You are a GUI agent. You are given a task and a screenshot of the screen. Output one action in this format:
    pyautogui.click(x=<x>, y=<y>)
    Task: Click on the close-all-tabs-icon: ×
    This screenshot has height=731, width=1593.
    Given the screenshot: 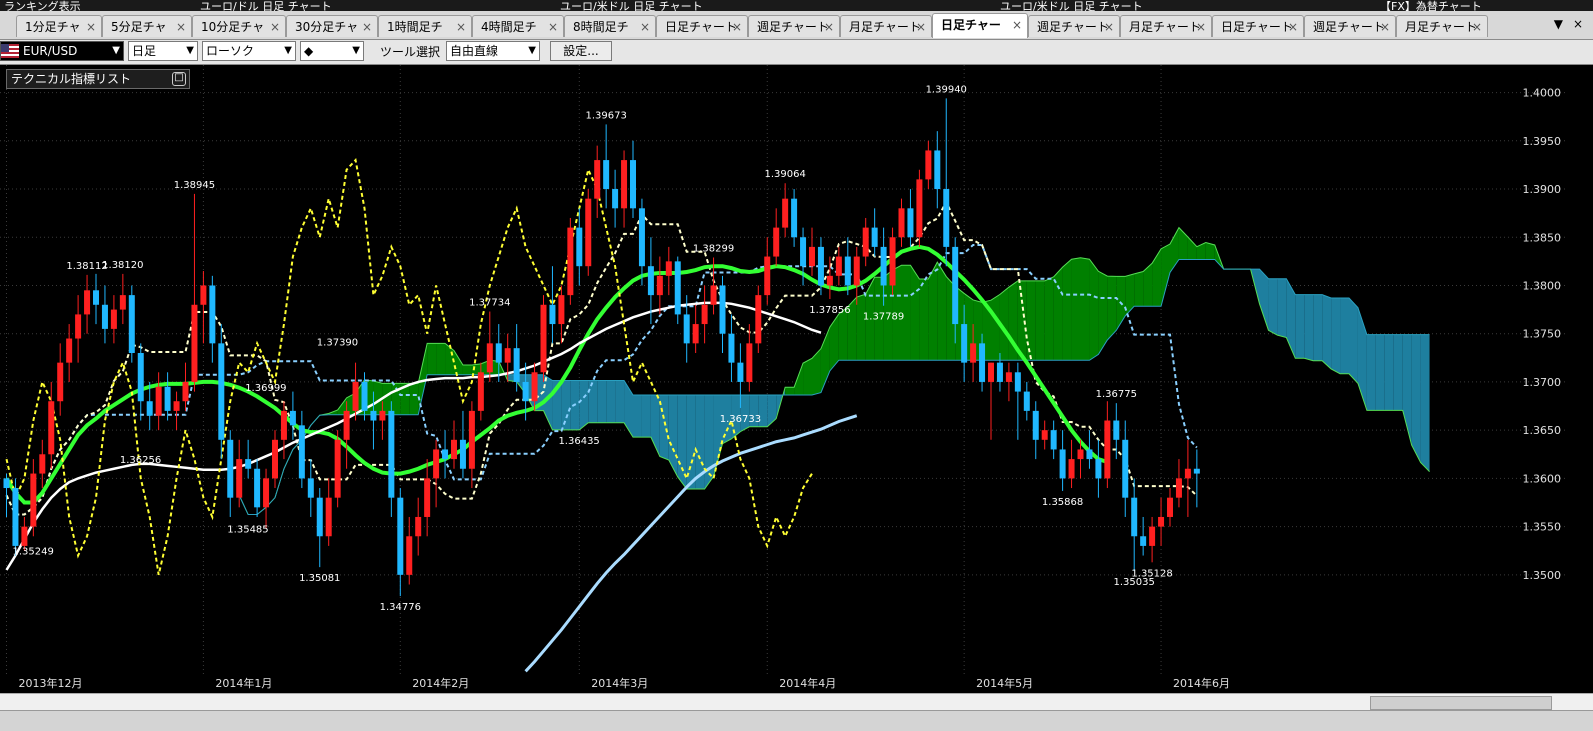 What is the action you would take?
    pyautogui.click(x=1578, y=24)
    